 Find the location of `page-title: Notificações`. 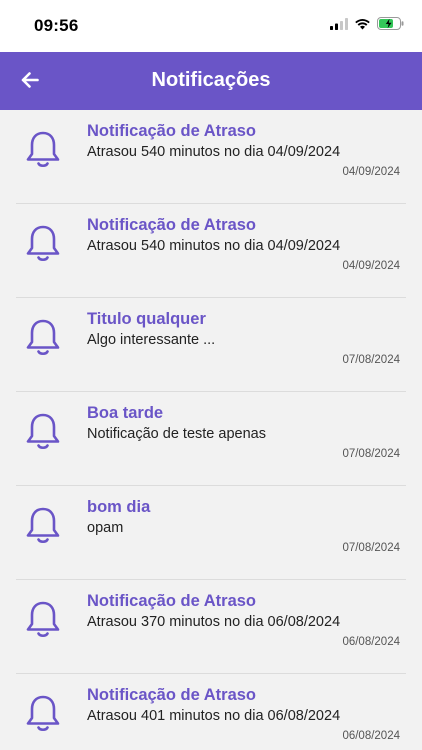

page-title: Notificações is located at coordinates (211, 80).